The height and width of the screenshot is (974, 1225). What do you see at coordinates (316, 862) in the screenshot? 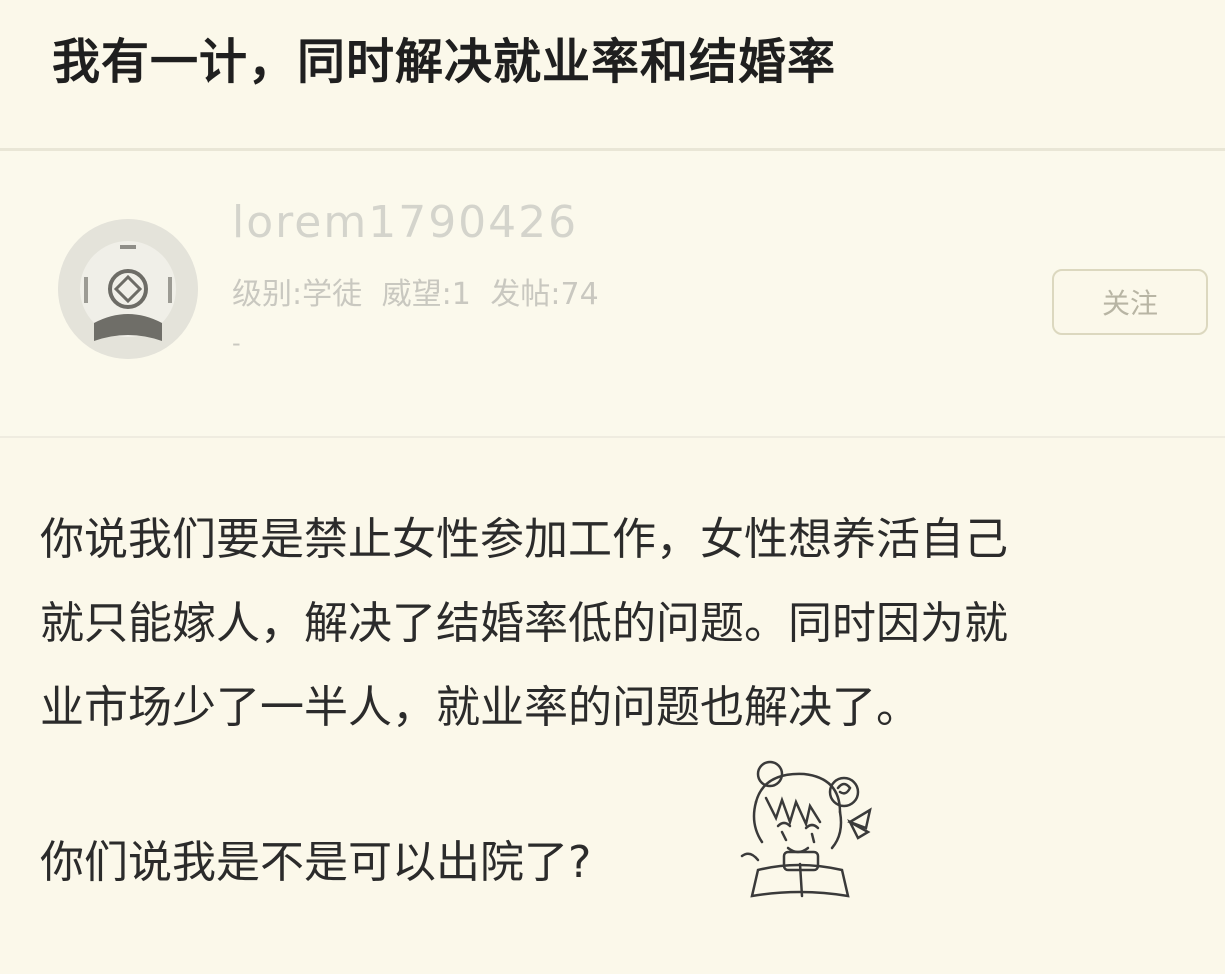
I see `post-question: 你们说我是不是可以出院了?` at bounding box center [316, 862].